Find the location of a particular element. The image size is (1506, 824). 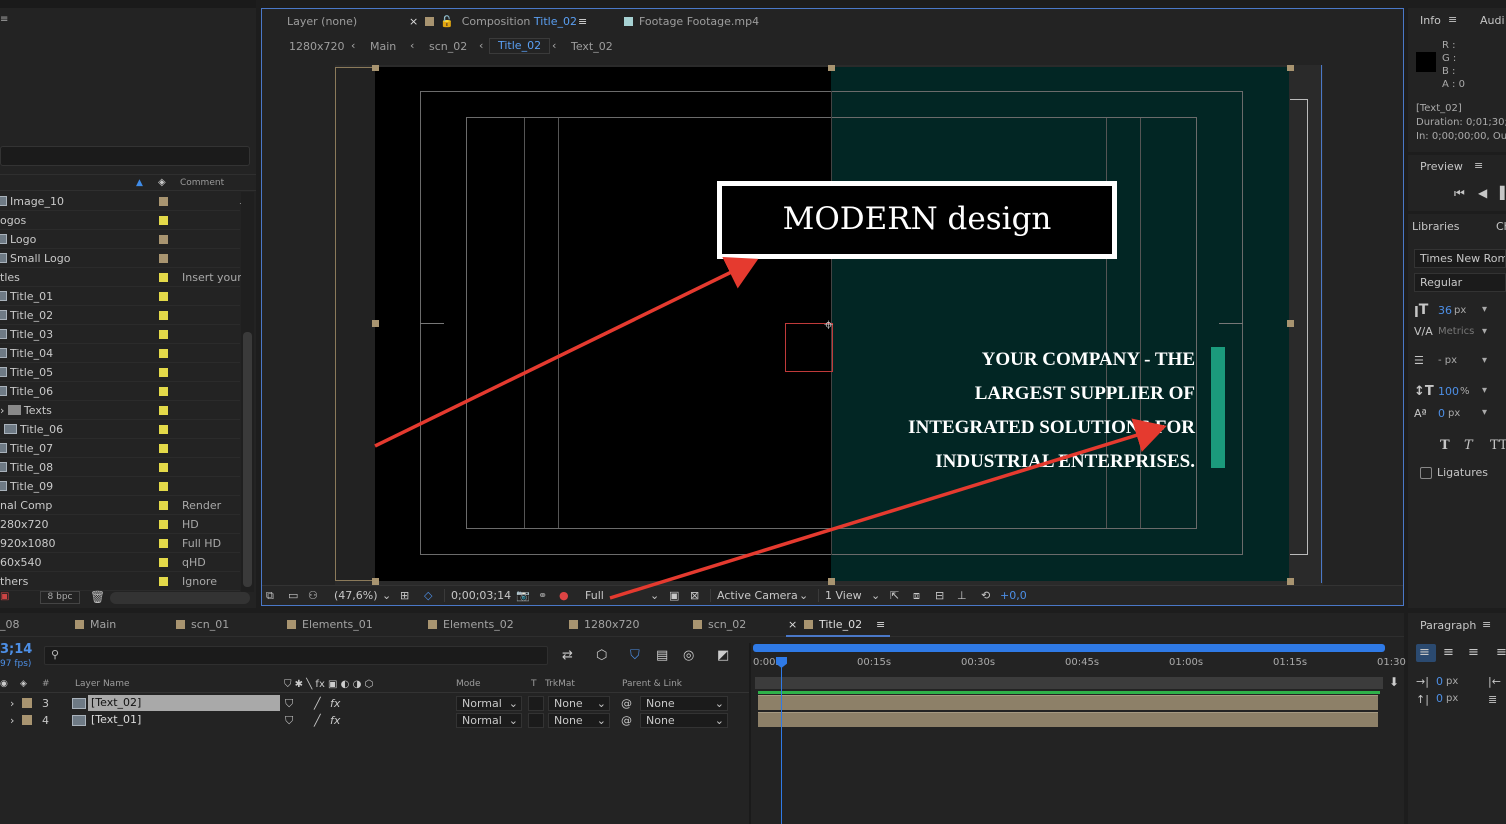

comp-marker-bin-icon: ⬇ is located at coordinates (1394, 682).